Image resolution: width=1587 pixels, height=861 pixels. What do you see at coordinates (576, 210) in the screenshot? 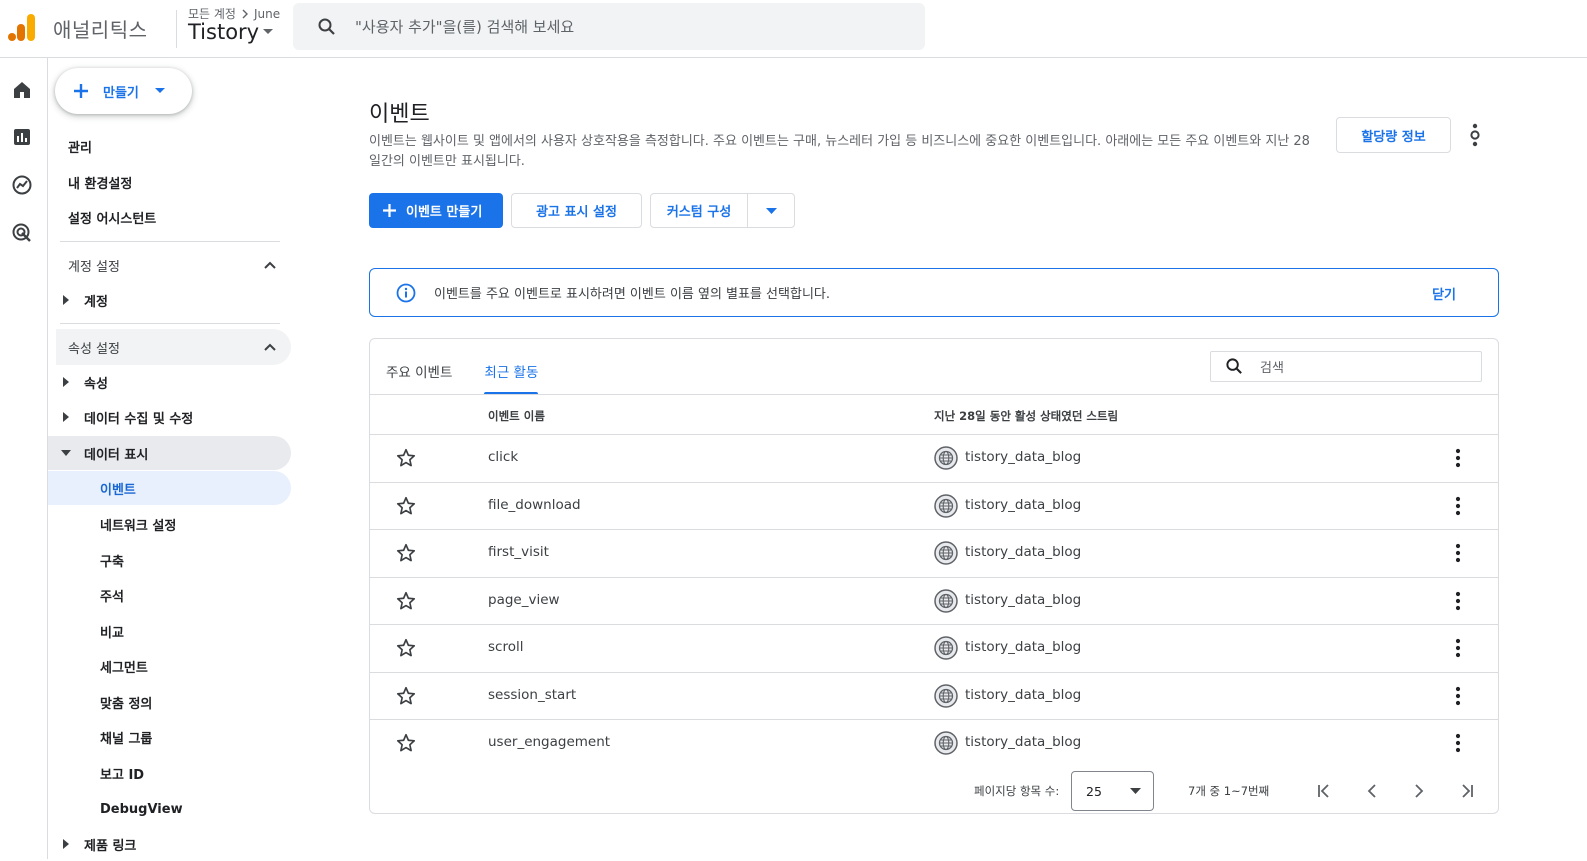
I see `ad-display-settings-button: 광고 표시 설정` at bounding box center [576, 210].